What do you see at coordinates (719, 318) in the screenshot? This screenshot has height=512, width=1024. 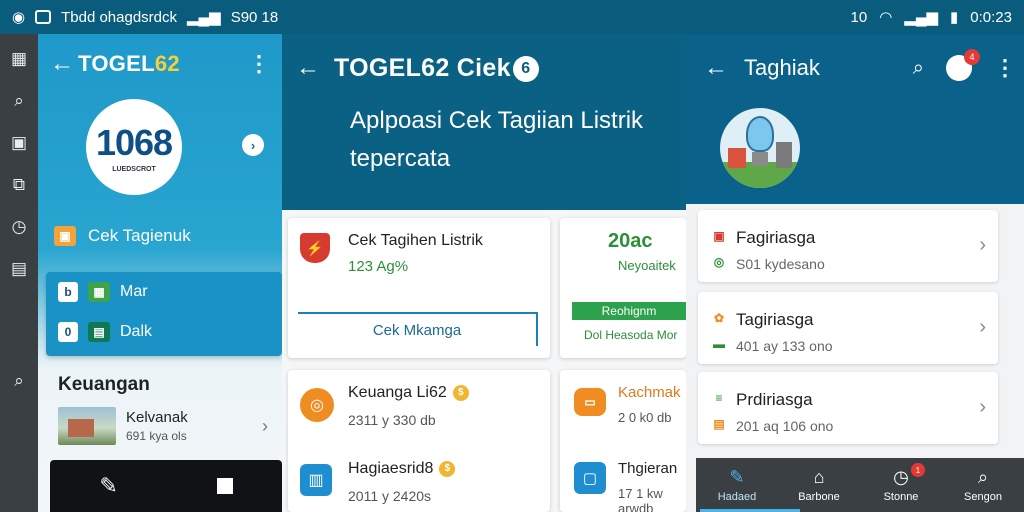 I see `settings-icon: ✿` at bounding box center [719, 318].